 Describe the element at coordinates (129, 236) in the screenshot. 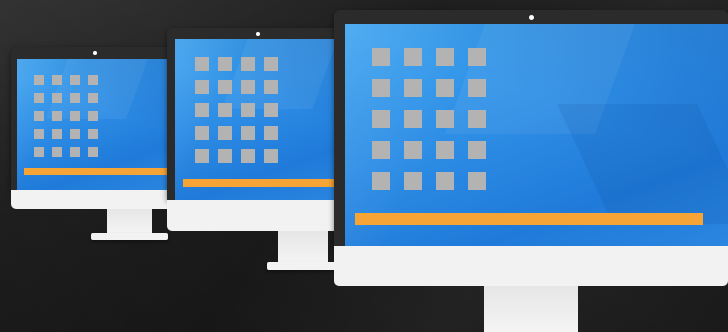

I see `monitor-stand-base` at that location.